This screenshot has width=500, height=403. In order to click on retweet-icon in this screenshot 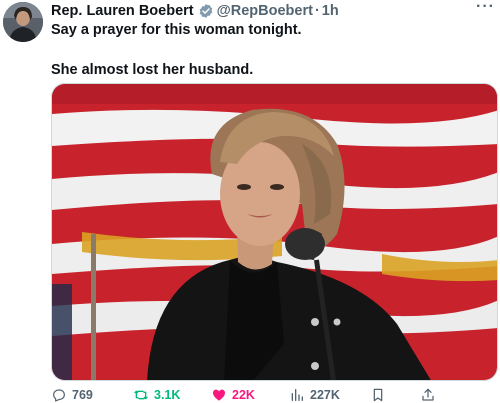, I will do `click(141, 395)`.